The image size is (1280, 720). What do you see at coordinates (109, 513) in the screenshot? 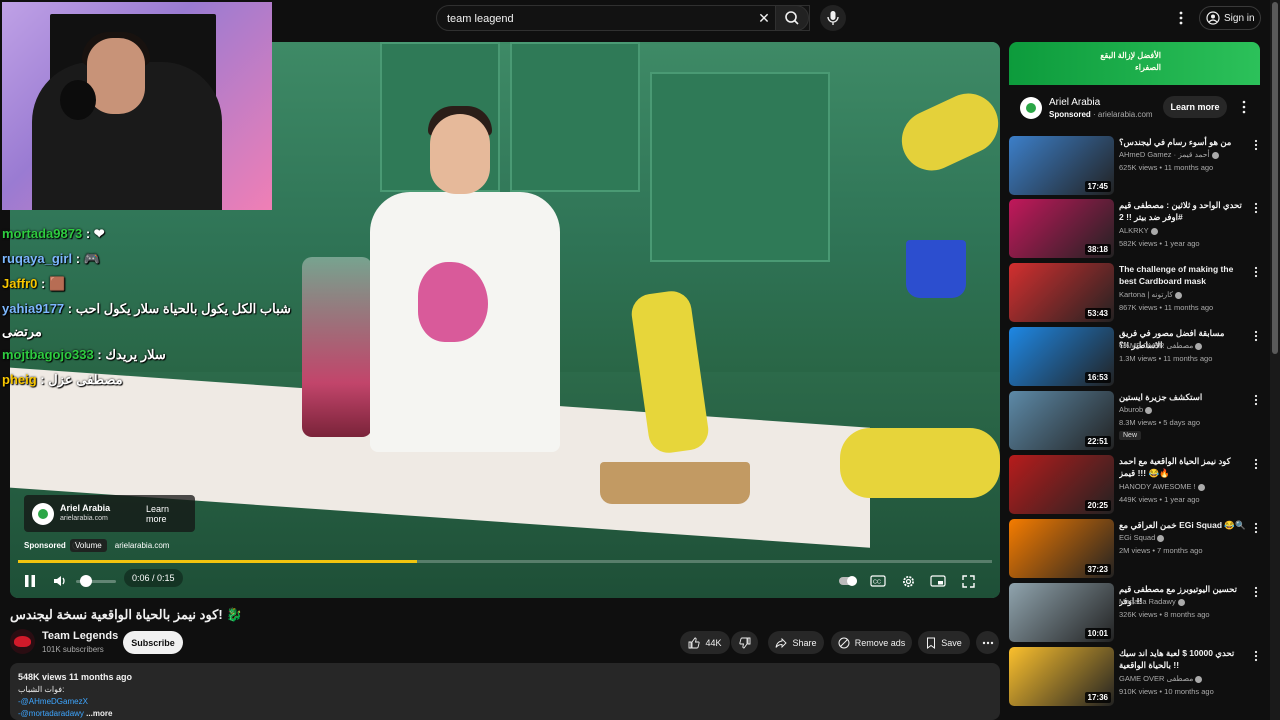
I see `player-ad-card: Ariel Arabia arielarabia.com Learn more` at bounding box center [109, 513].